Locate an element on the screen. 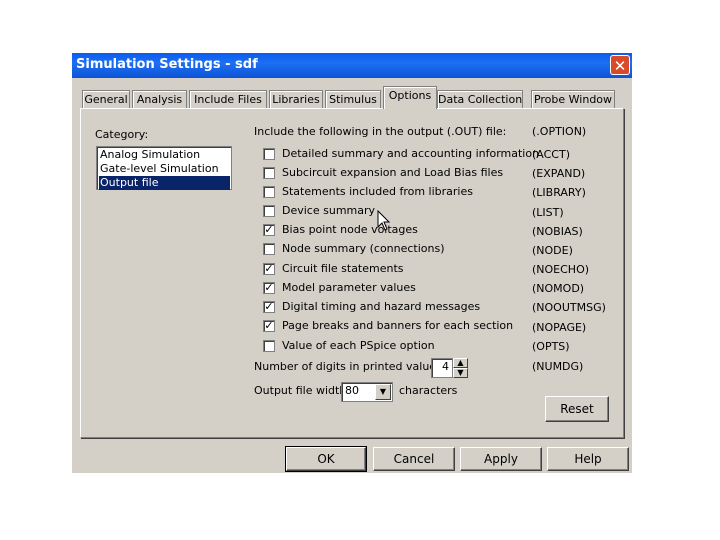 The image size is (720, 540). tab-options: Options is located at coordinates (410, 97).